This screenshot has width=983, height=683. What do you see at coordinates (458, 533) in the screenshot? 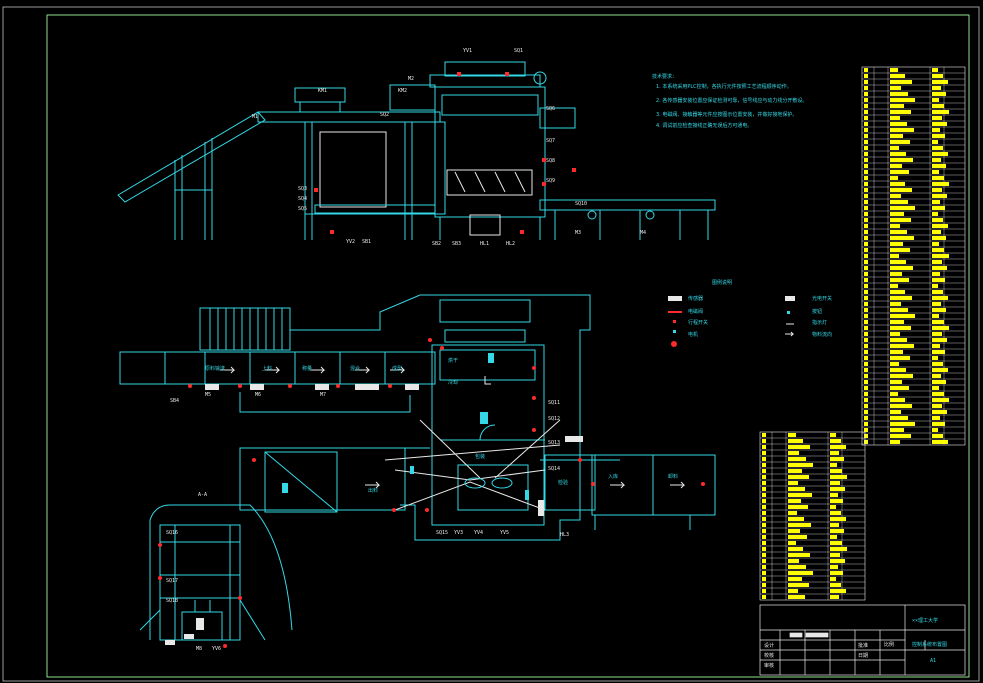
I see `plan-label: YV3` at bounding box center [458, 533].